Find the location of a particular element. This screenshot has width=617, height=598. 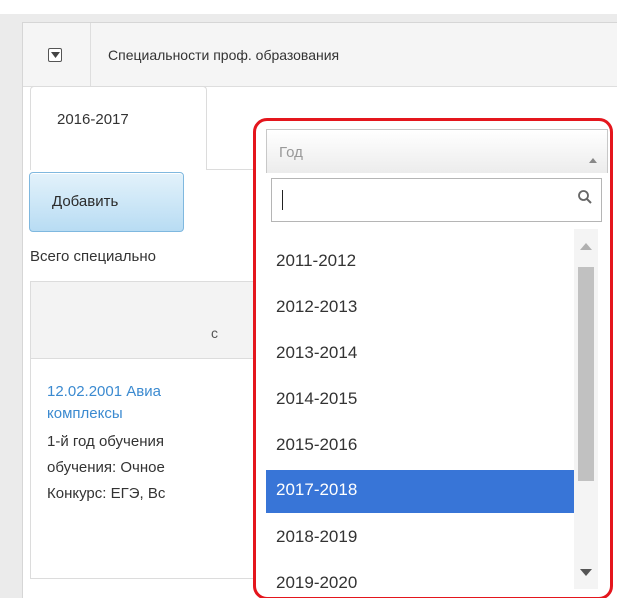

year-option: 2014-2015 is located at coordinates (420, 400).